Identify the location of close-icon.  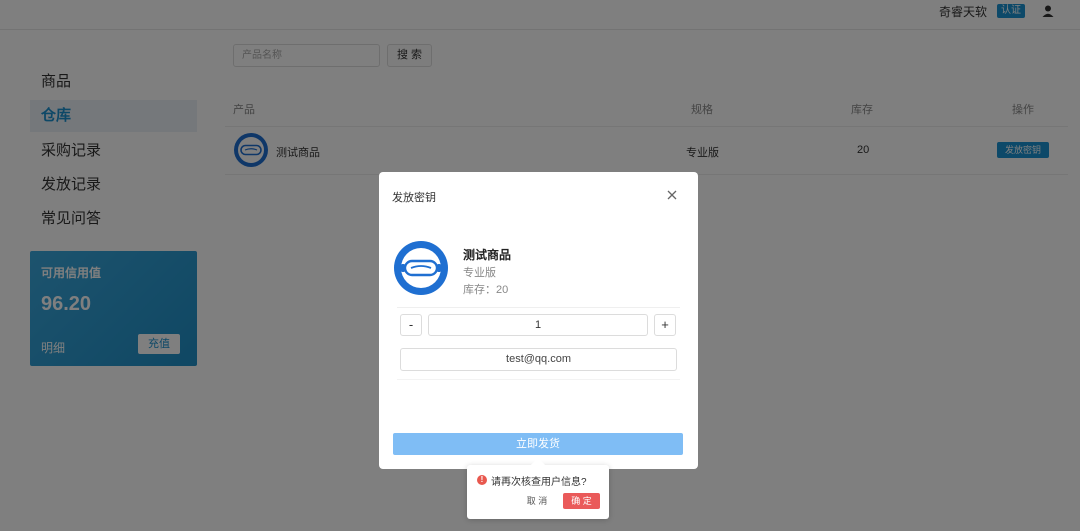
(672, 195).